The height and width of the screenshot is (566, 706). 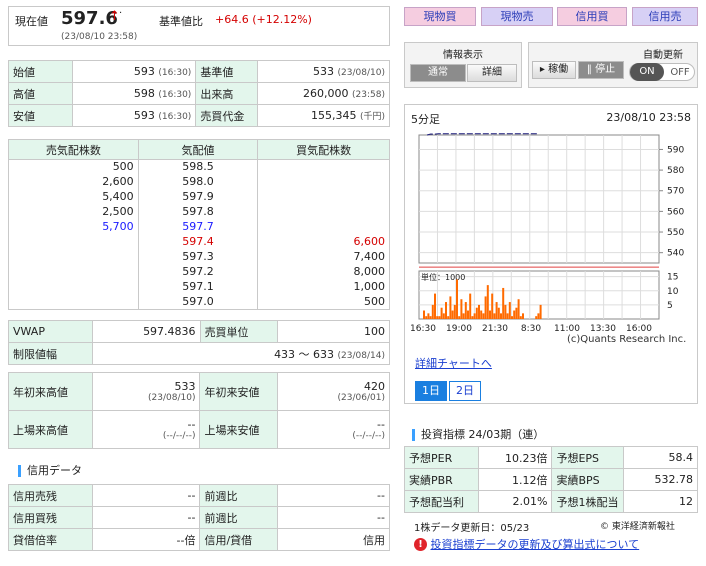 I want to click on sell-qty-header: 売気配株数, so click(x=73, y=149).